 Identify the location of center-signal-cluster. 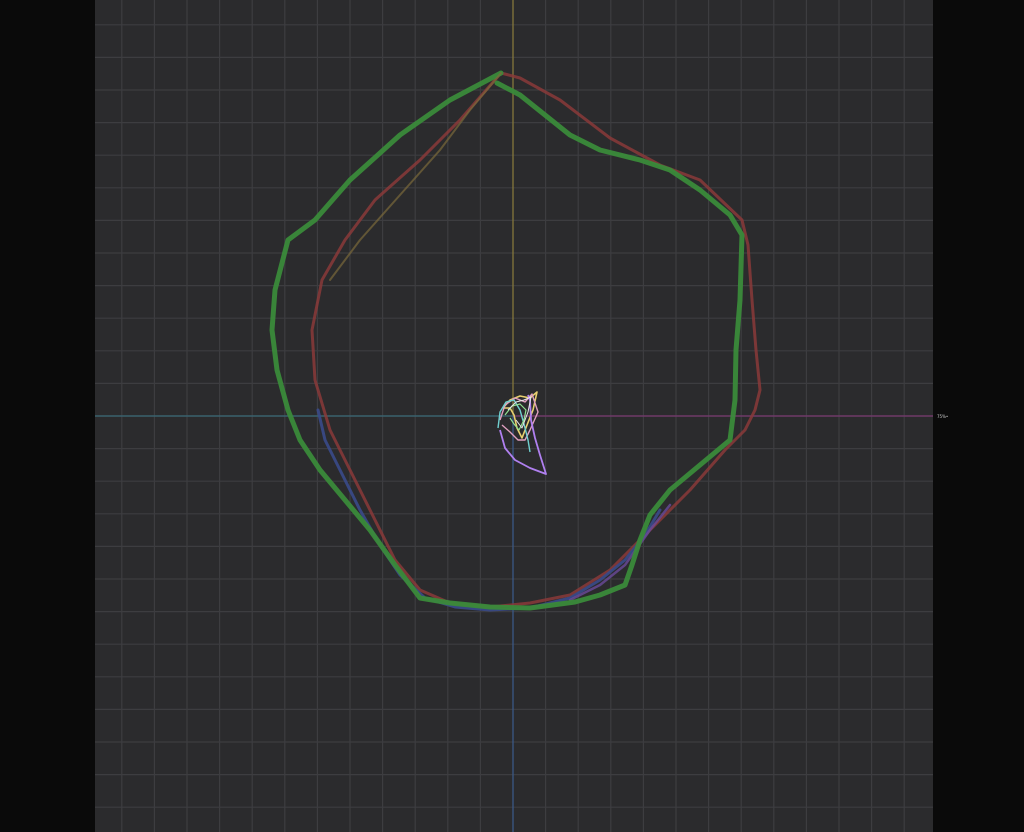
(522, 433).